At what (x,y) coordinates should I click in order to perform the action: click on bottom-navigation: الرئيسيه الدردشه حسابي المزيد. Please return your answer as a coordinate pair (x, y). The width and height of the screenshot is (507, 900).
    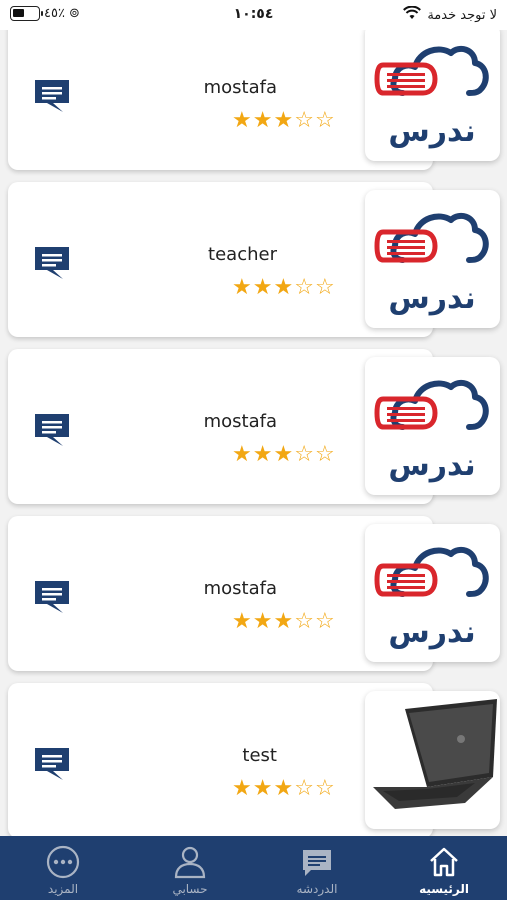
    Looking at the image, I should click on (253, 868).